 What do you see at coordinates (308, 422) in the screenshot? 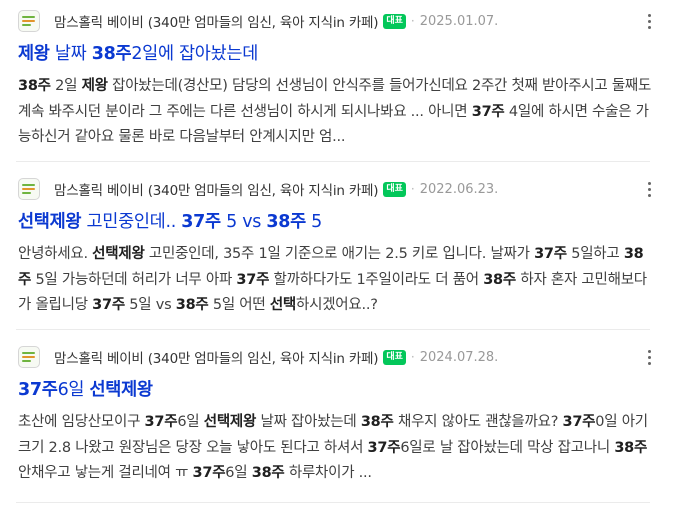
I see `text-segment: 날짜 잡아놨는데` at bounding box center [308, 422].